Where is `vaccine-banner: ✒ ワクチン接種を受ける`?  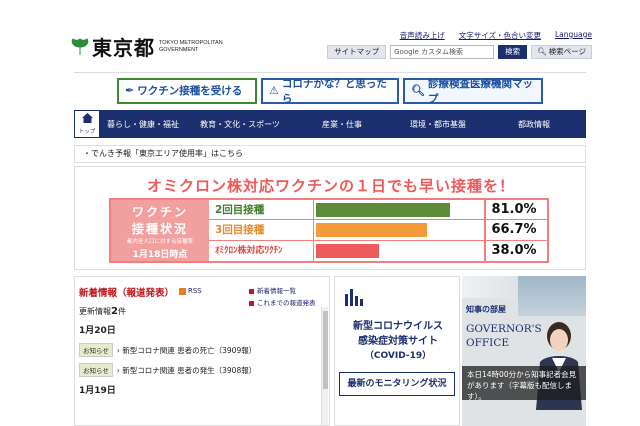 vaccine-banner: ✒ ワクチン接種を受ける is located at coordinates (187, 90).